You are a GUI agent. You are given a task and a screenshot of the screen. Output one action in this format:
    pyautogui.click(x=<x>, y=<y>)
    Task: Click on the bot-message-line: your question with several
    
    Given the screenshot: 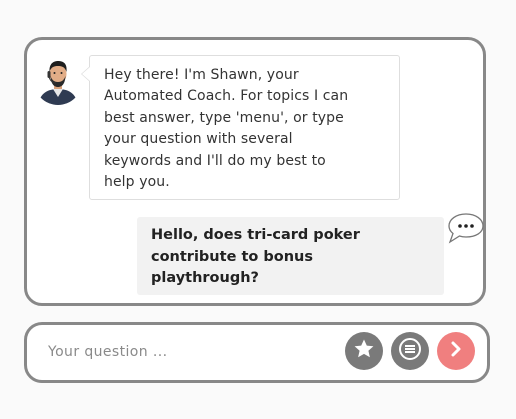 What is the action you would take?
    pyautogui.click(x=198, y=139)
    